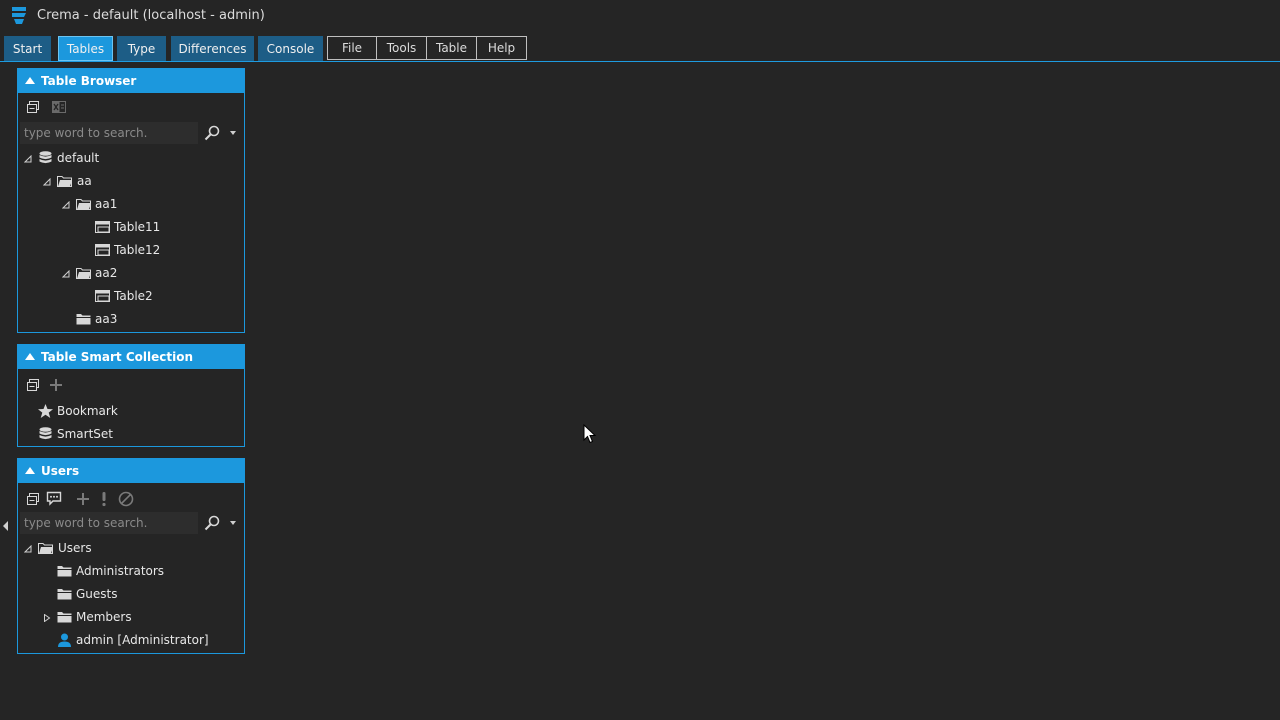  Describe the element at coordinates (212, 48) in the screenshot. I see `tab-differences: Differences` at that location.